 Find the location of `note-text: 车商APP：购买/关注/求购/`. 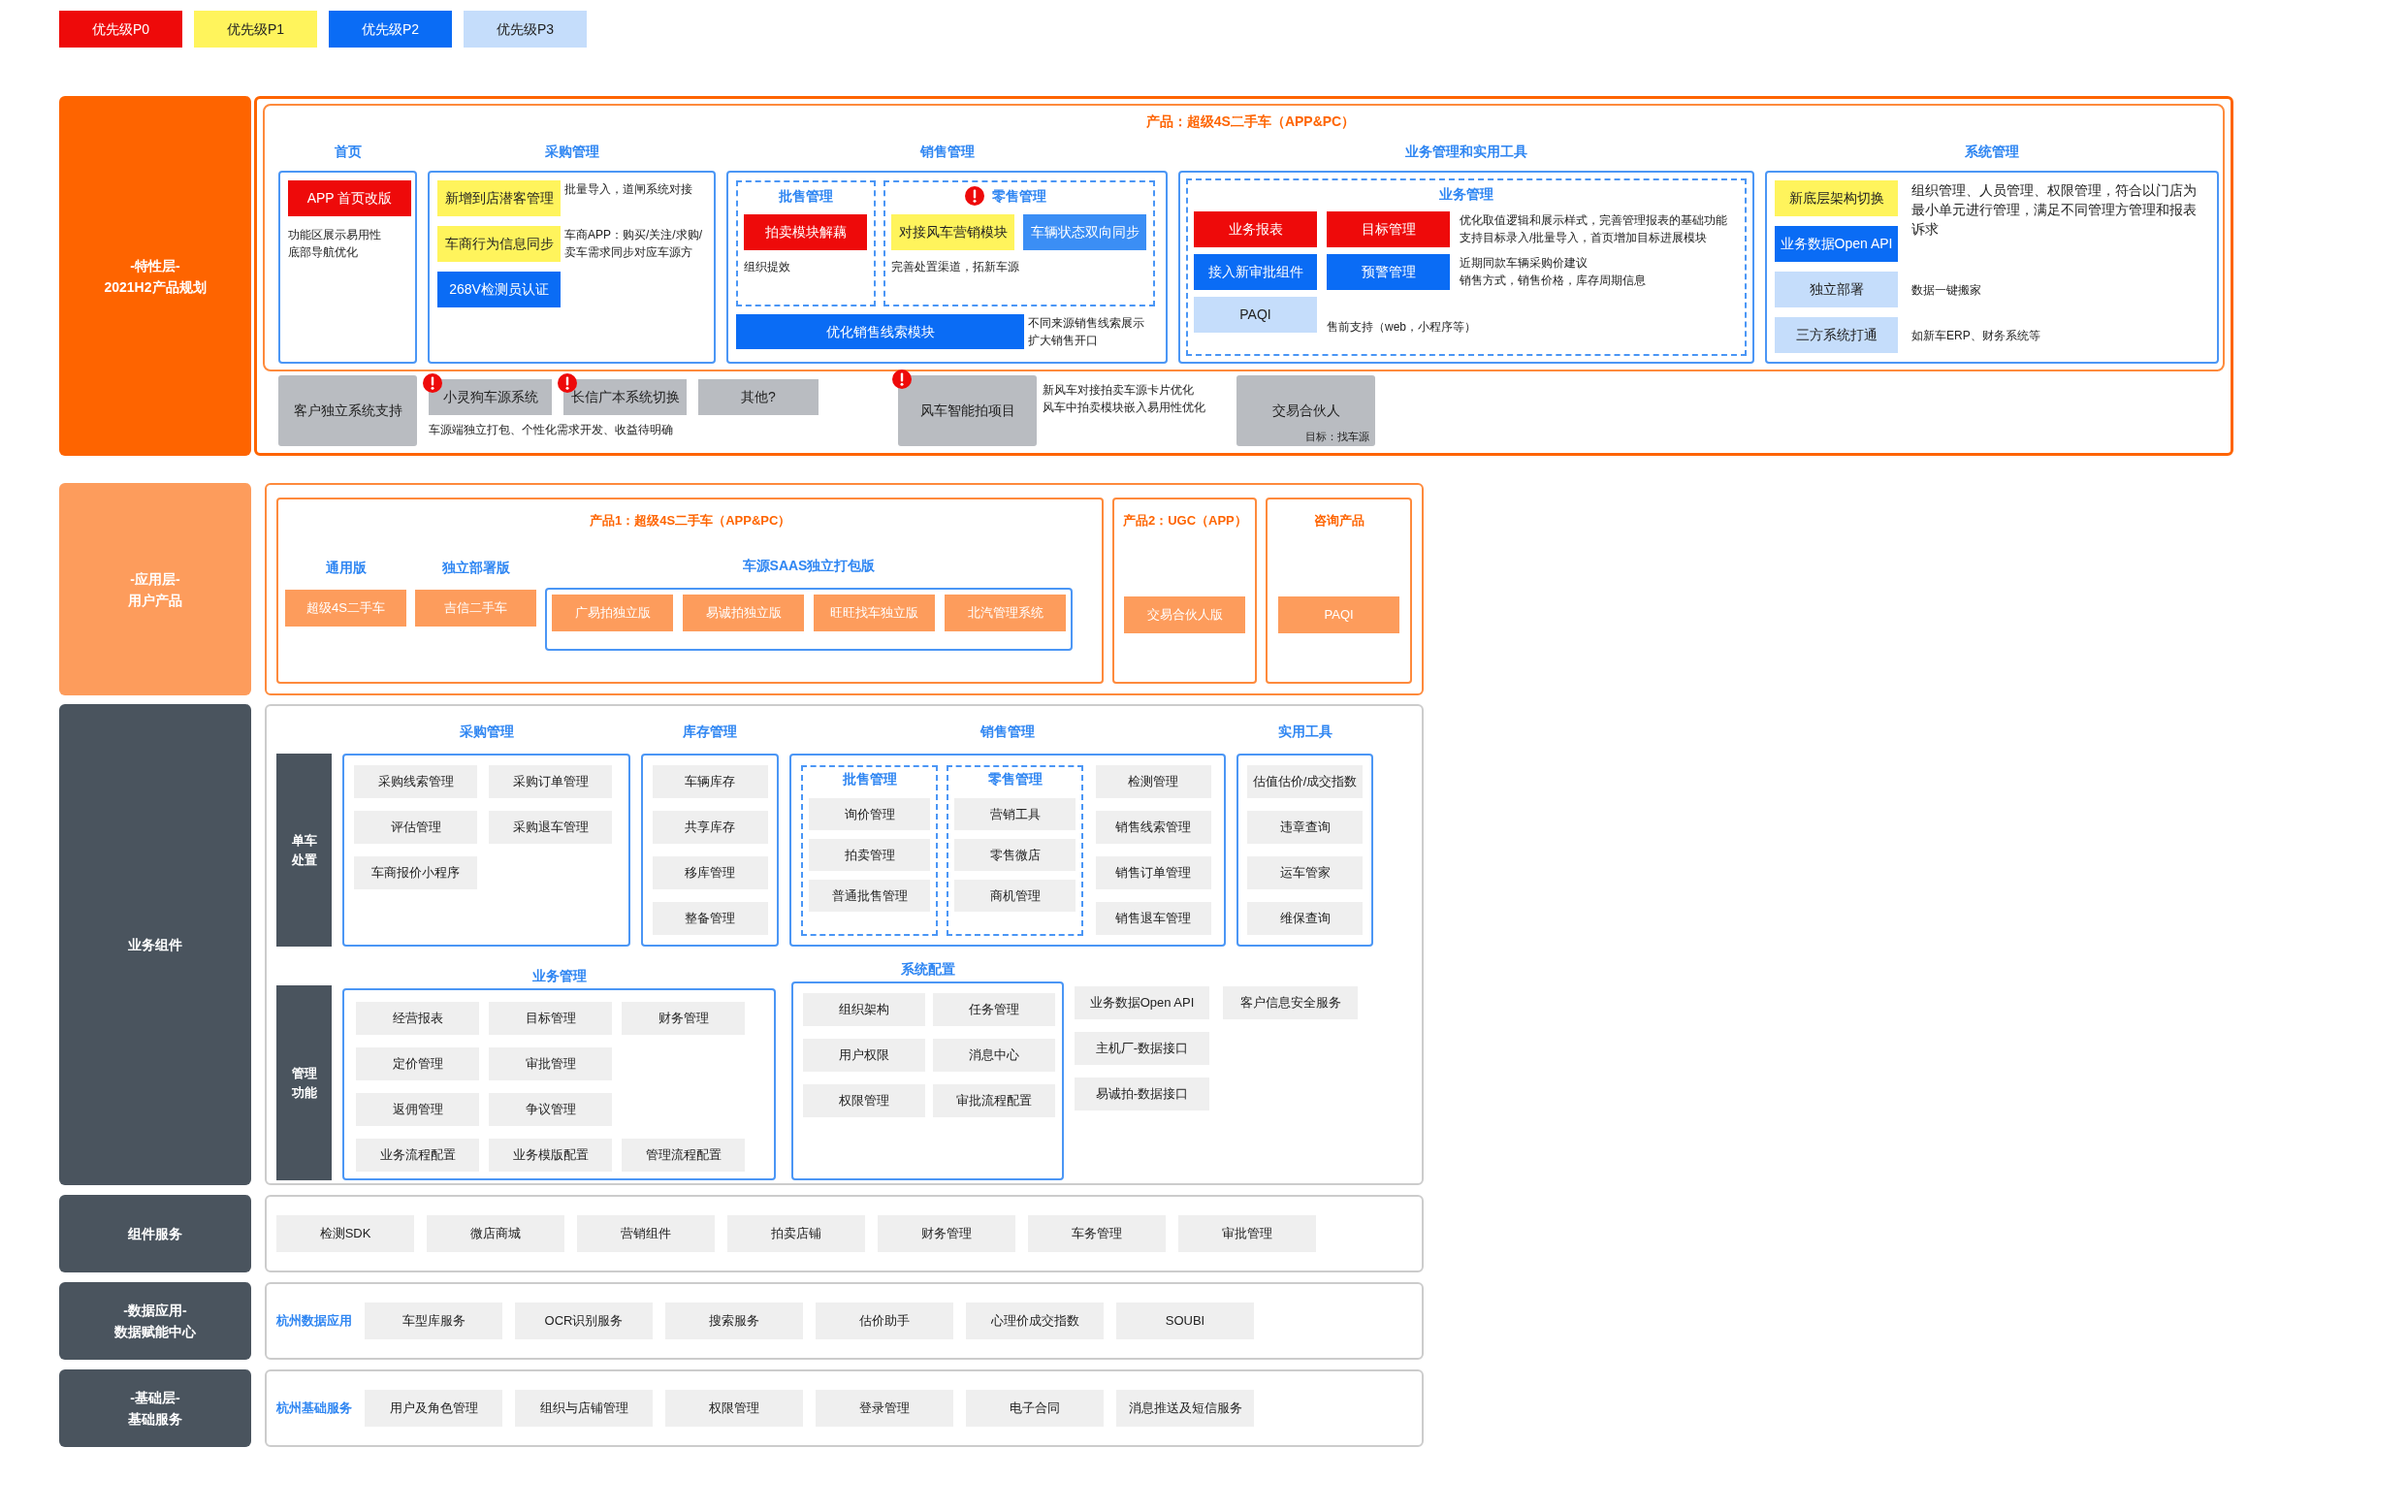

note-text: 车商APP：购买/关注/求购/ is located at coordinates (633, 235).